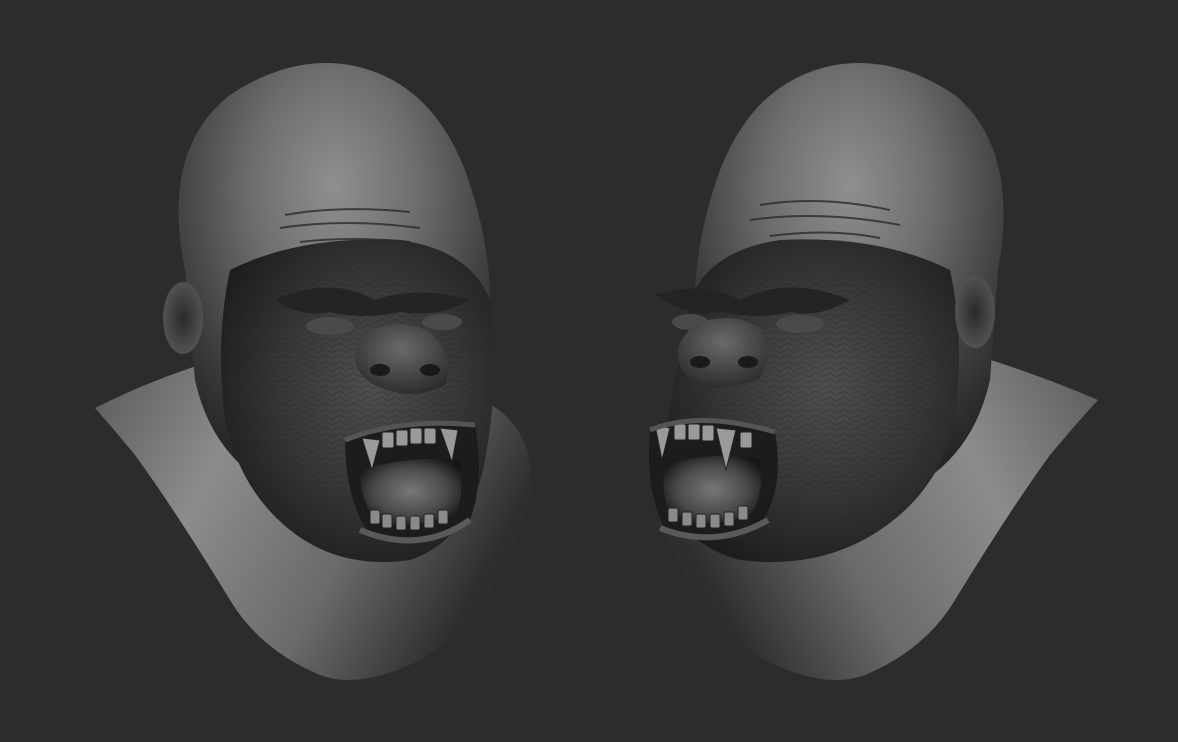  I want to click on ear-left, so click(183, 318).